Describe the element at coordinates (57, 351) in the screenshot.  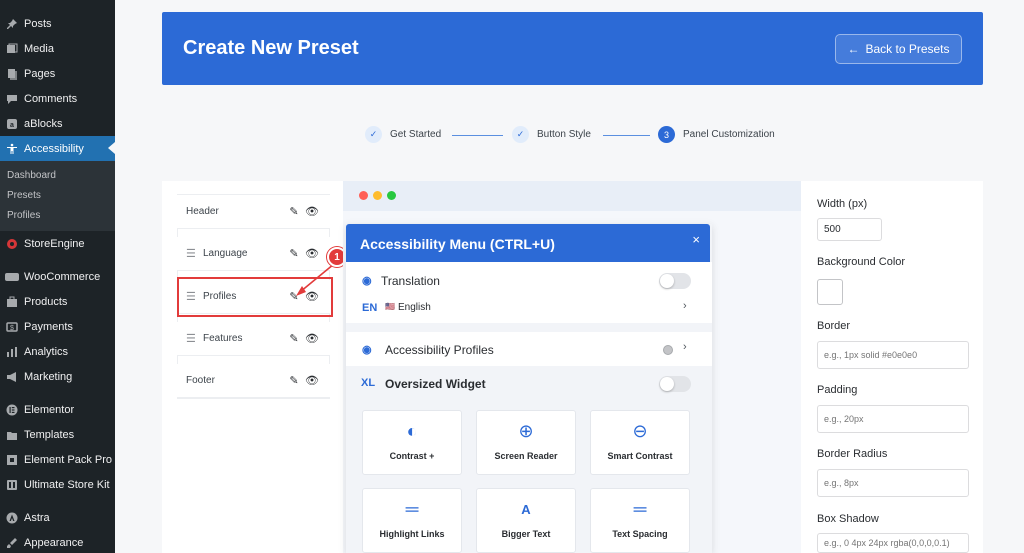
I see `sidebar-item-analytics: Analytics` at that location.